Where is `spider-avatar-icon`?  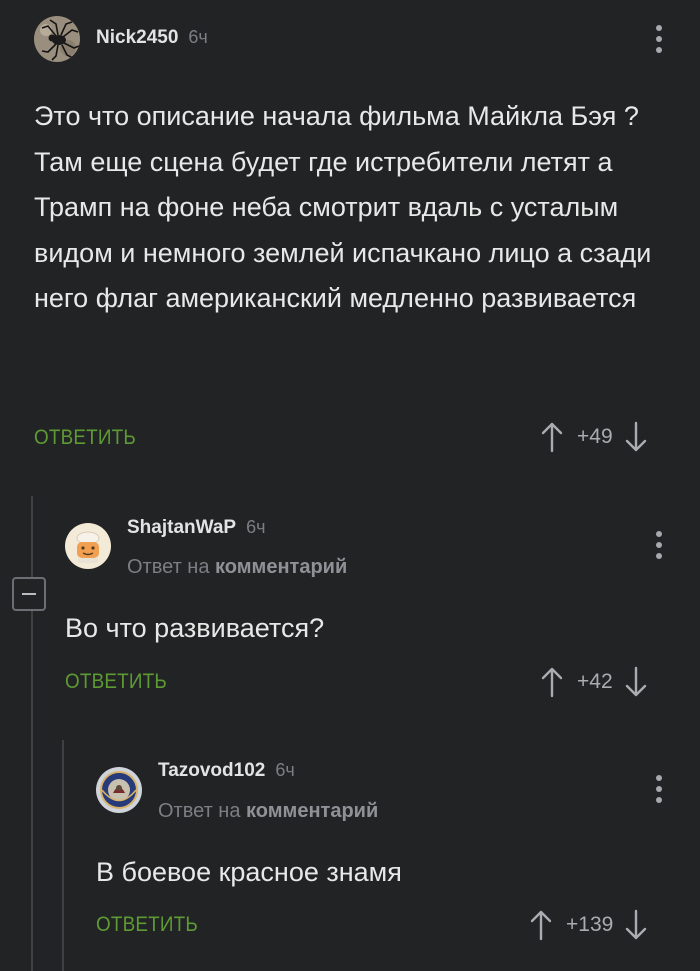 spider-avatar-icon is located at coordinates (57, 39).